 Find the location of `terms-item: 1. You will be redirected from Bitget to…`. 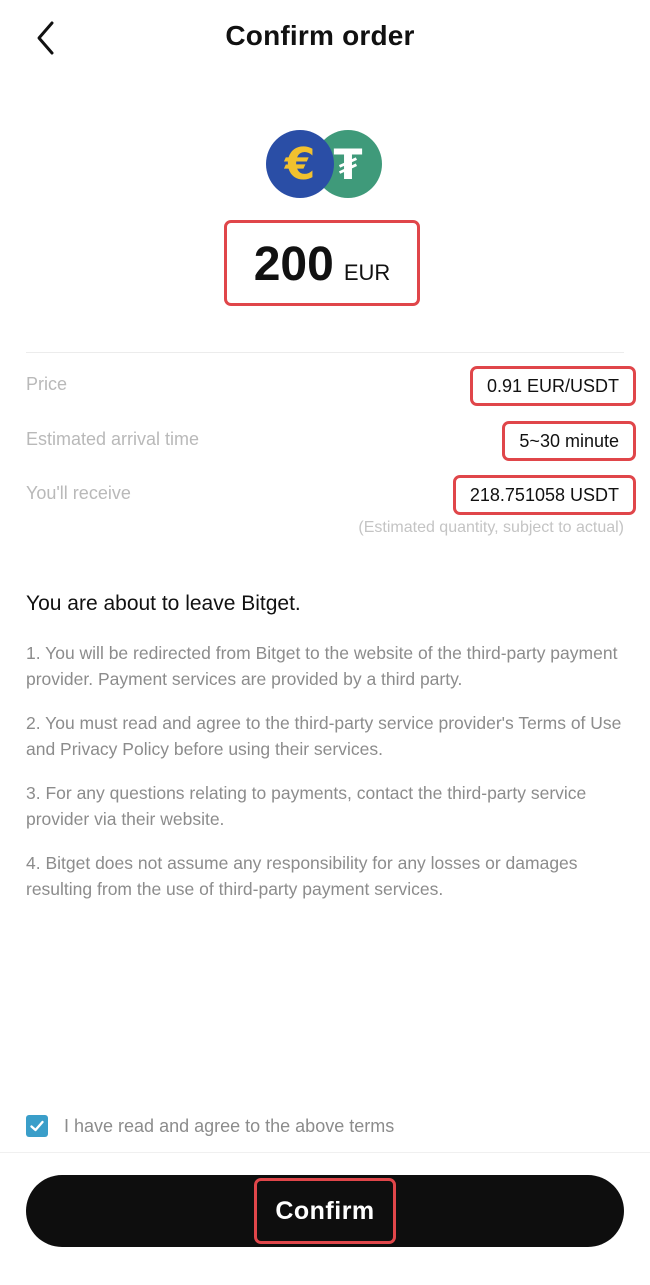

terms-item: 1. You will be redirected from Bitget to… is located at coordinates (322, 666).